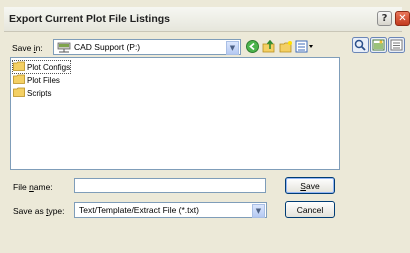  I want to click on close-button: ✕, so click(402, 18).